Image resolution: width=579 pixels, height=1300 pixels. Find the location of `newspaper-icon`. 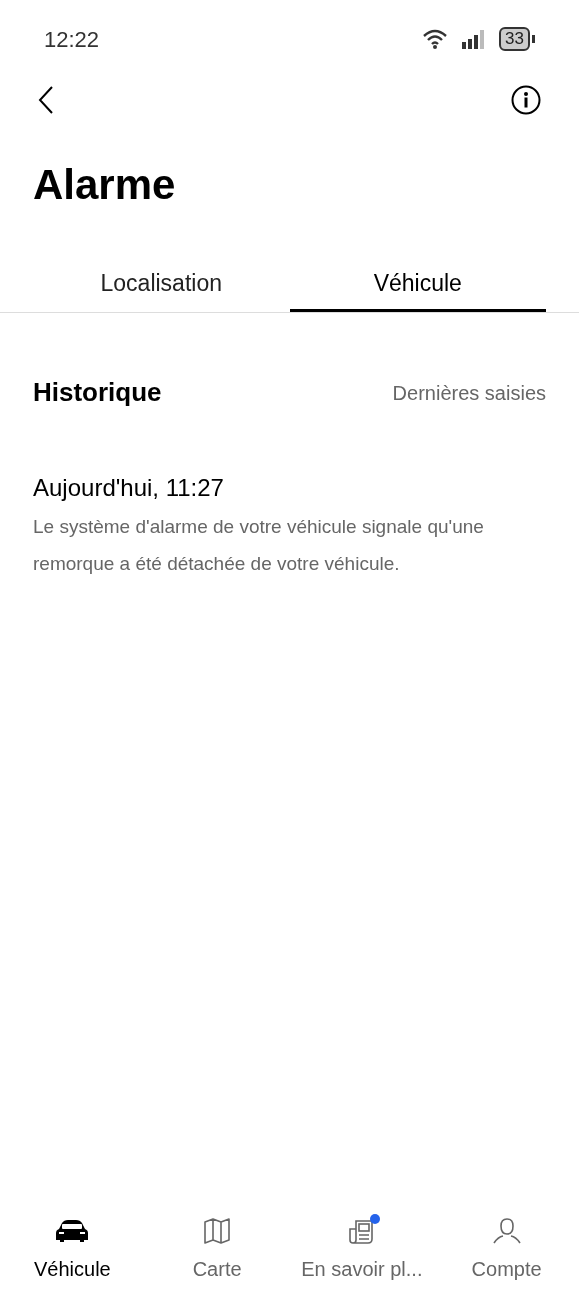

newspaper-icon is located at coordinates (361, 1231).